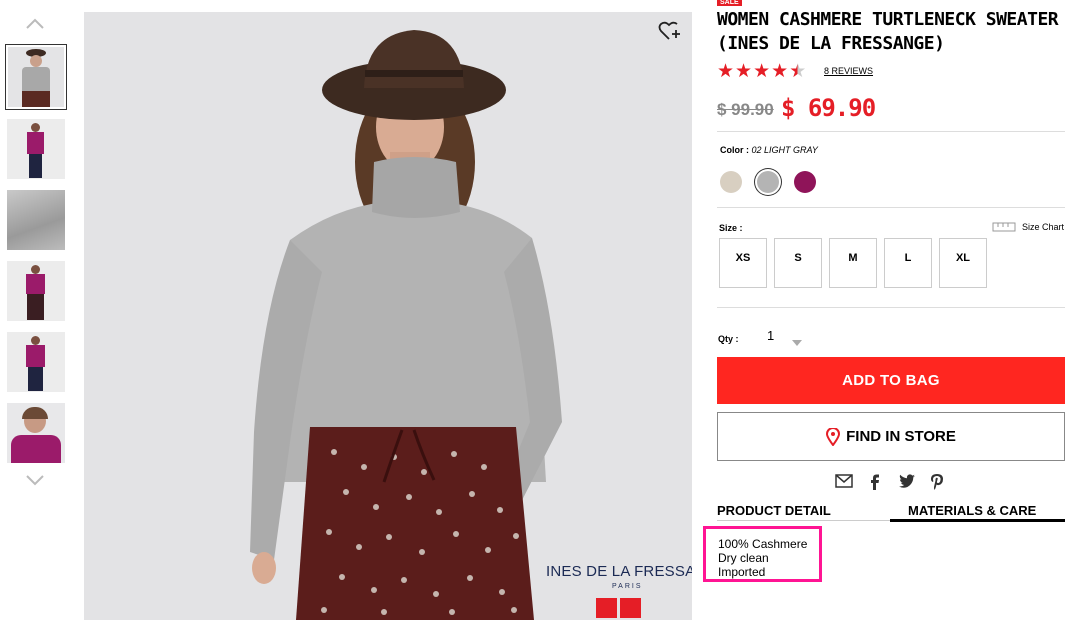 The height and width of the screenshot is (633, 1070). What do you see at coordinates (848, 71) in the screenshot?
I see `reviews-link: 8 REVIEWS` at bounding box center [848, 71].